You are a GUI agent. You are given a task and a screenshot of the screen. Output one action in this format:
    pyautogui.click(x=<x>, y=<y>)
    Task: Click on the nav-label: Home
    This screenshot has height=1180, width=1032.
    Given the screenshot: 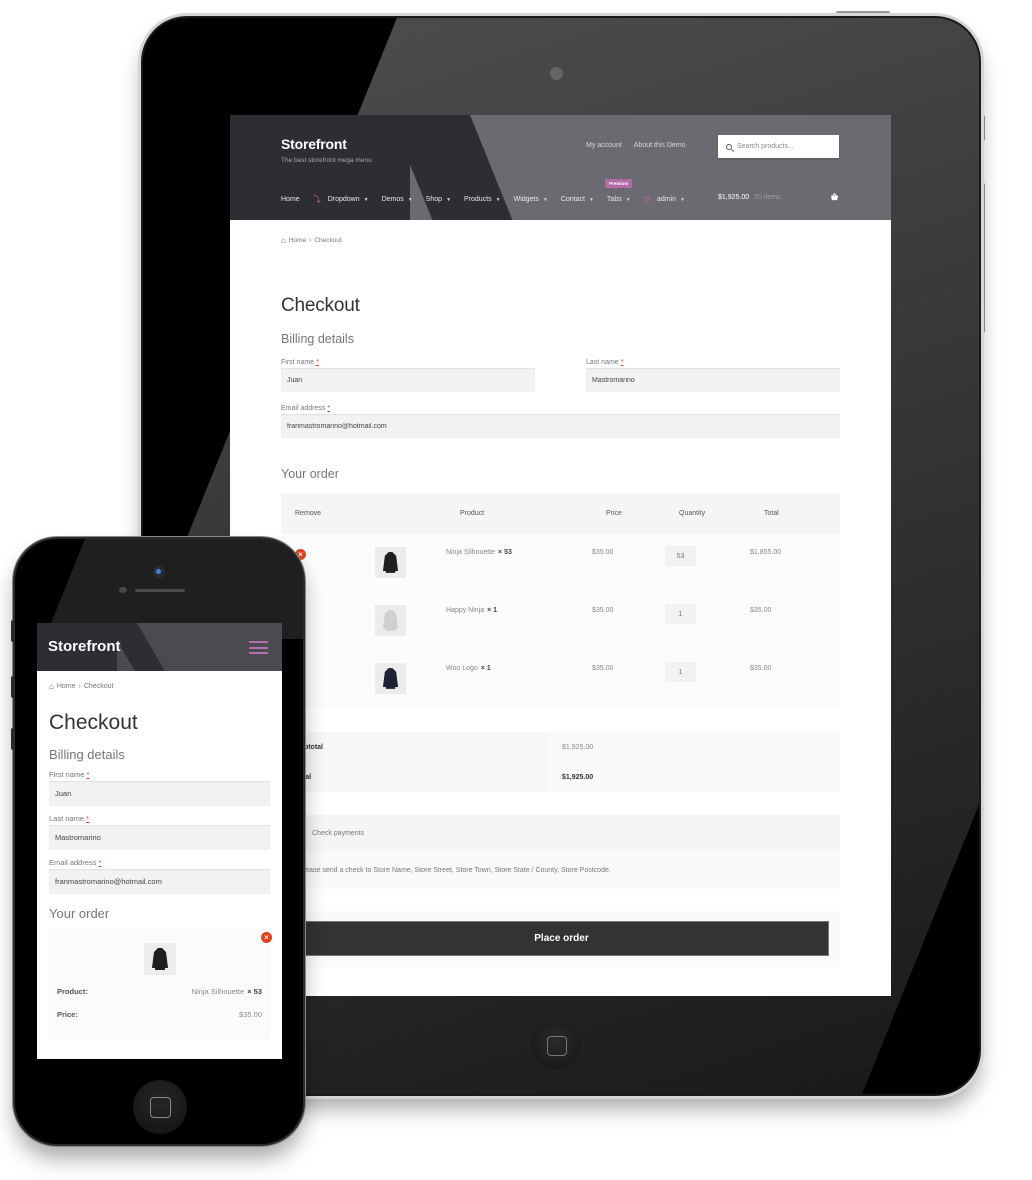 What is the action you would take?
    pyautogui.click(x=290, y=199)
    